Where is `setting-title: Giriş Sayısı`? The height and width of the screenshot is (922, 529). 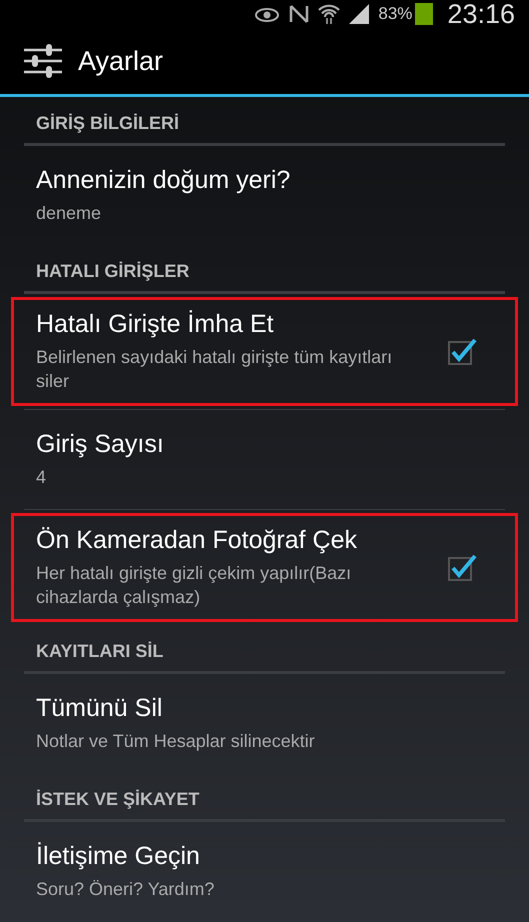
setting-title: Giriş Sayısı is located at coordinates (100, 444).